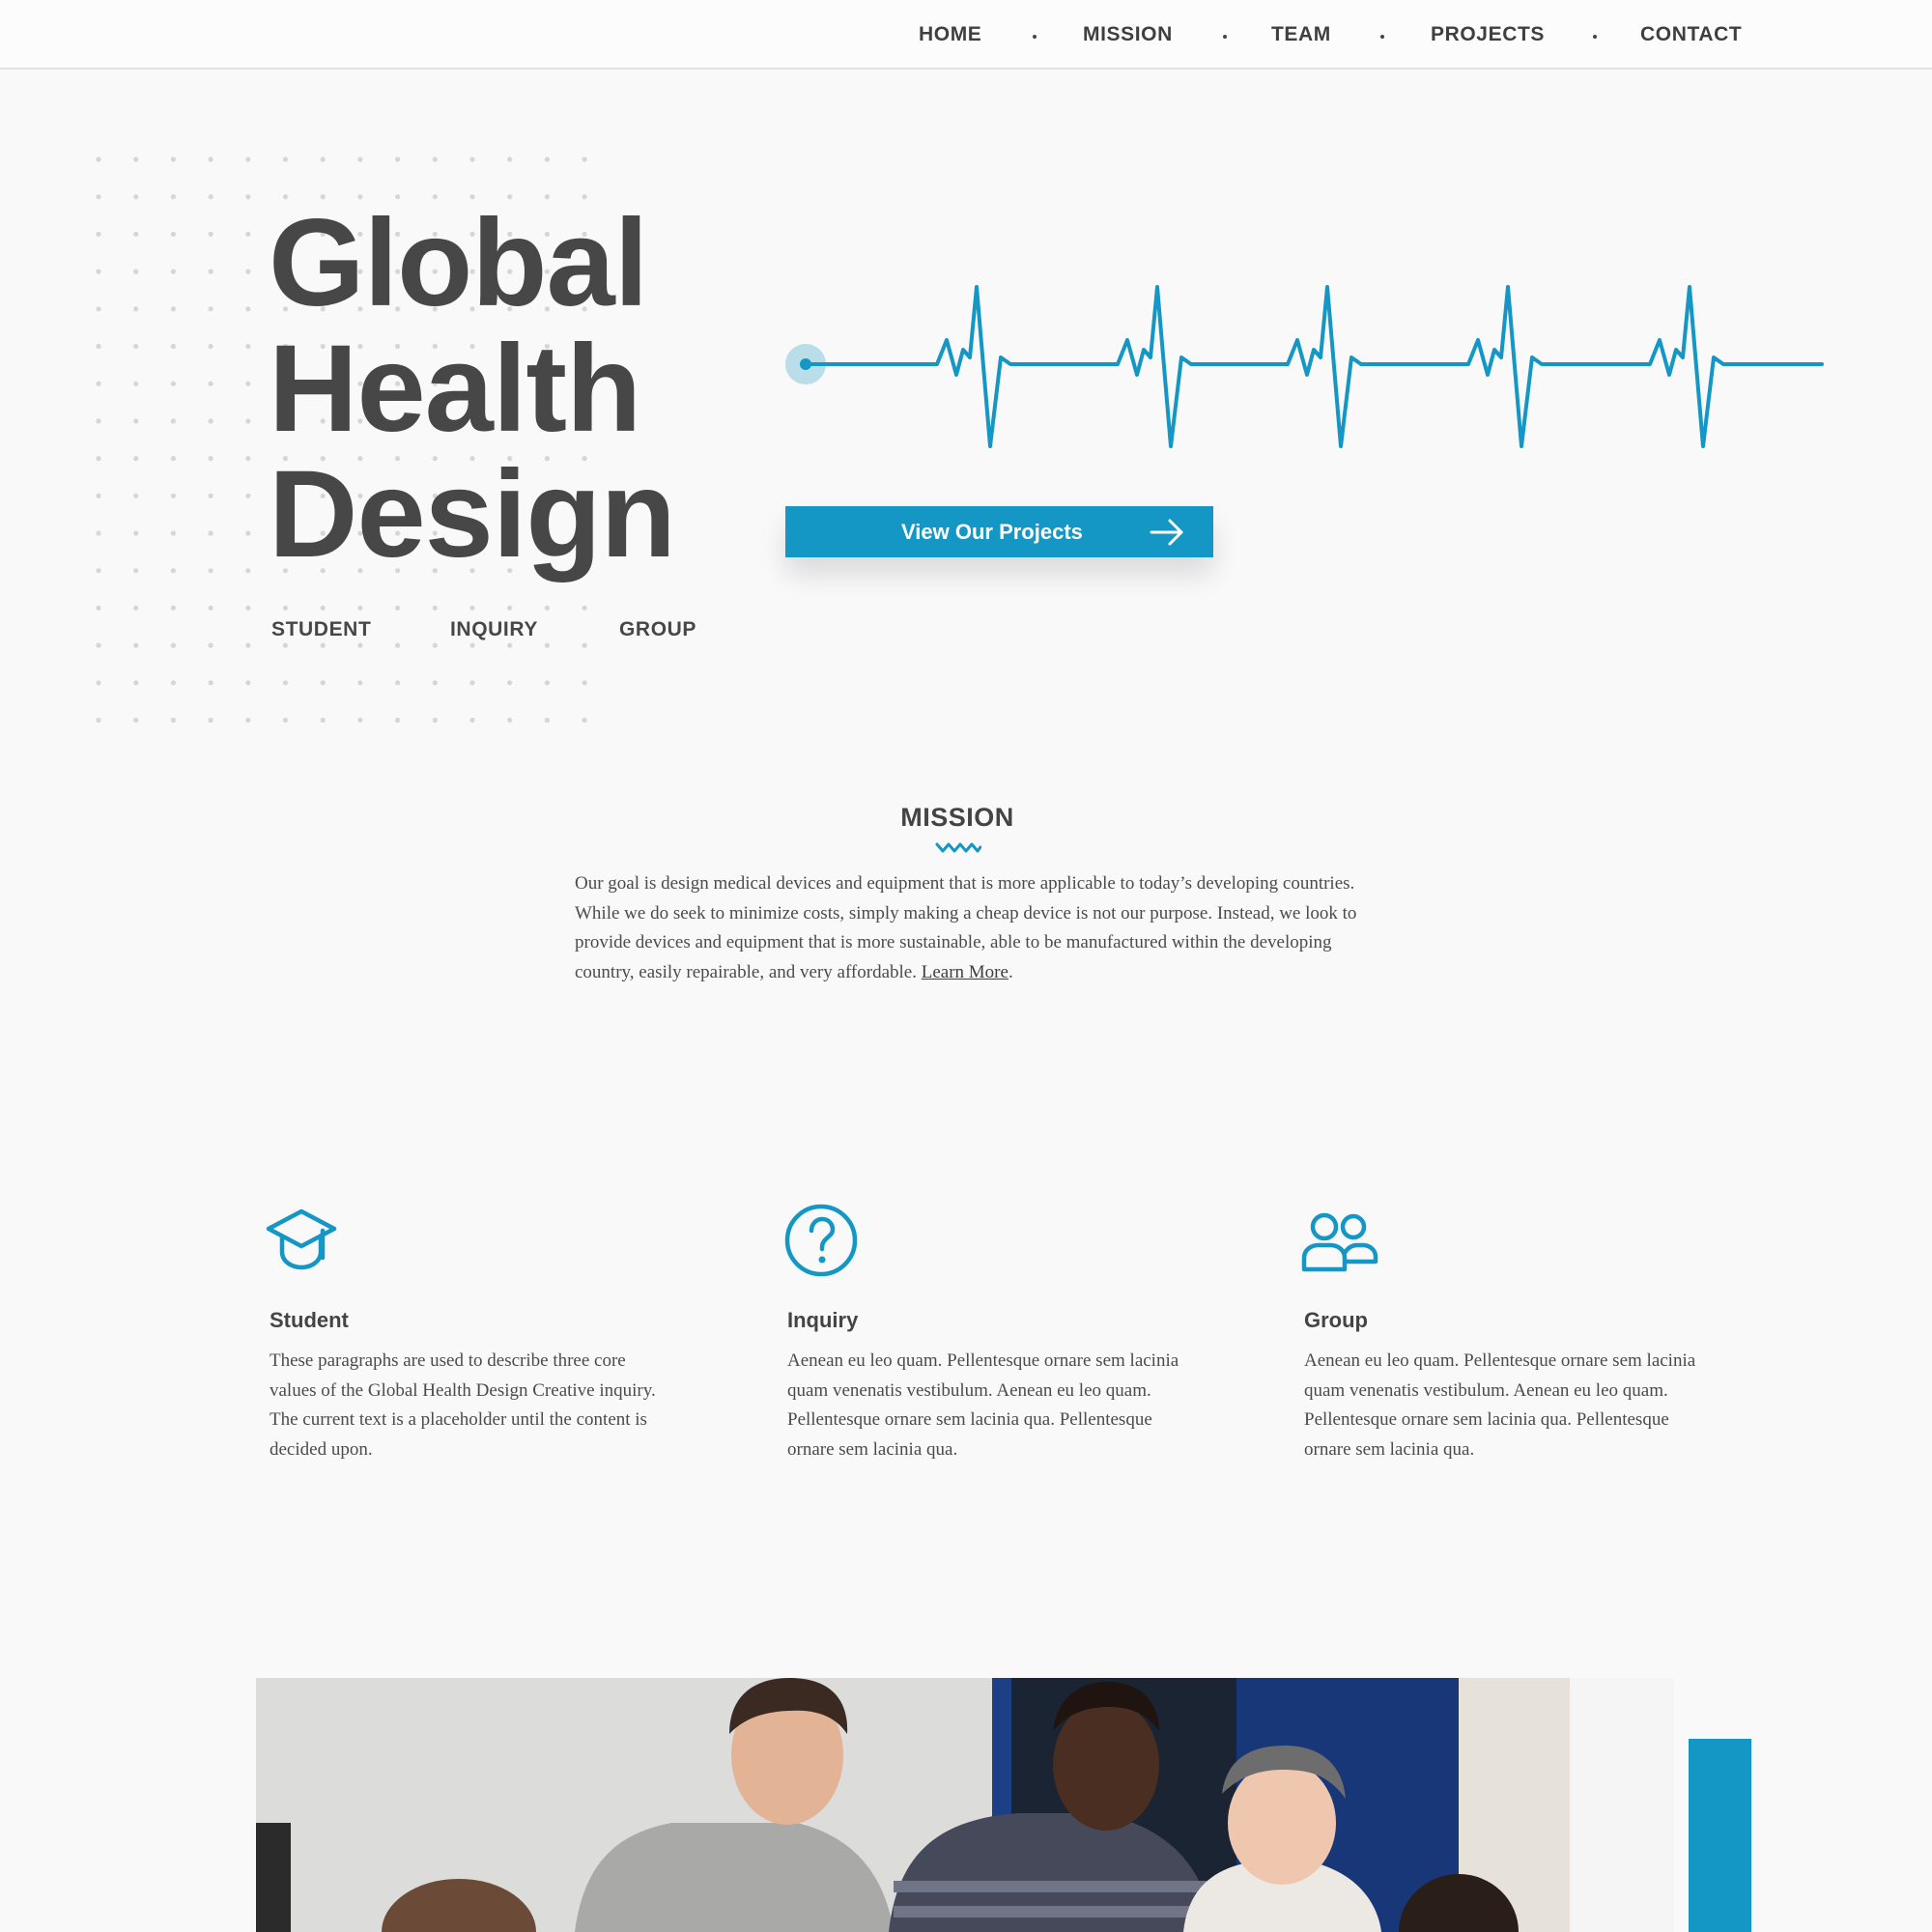  Describe the element at coordinates (1488, 34) in the screenshot. I see `nav-projects-link: PROJECTS` at that location.